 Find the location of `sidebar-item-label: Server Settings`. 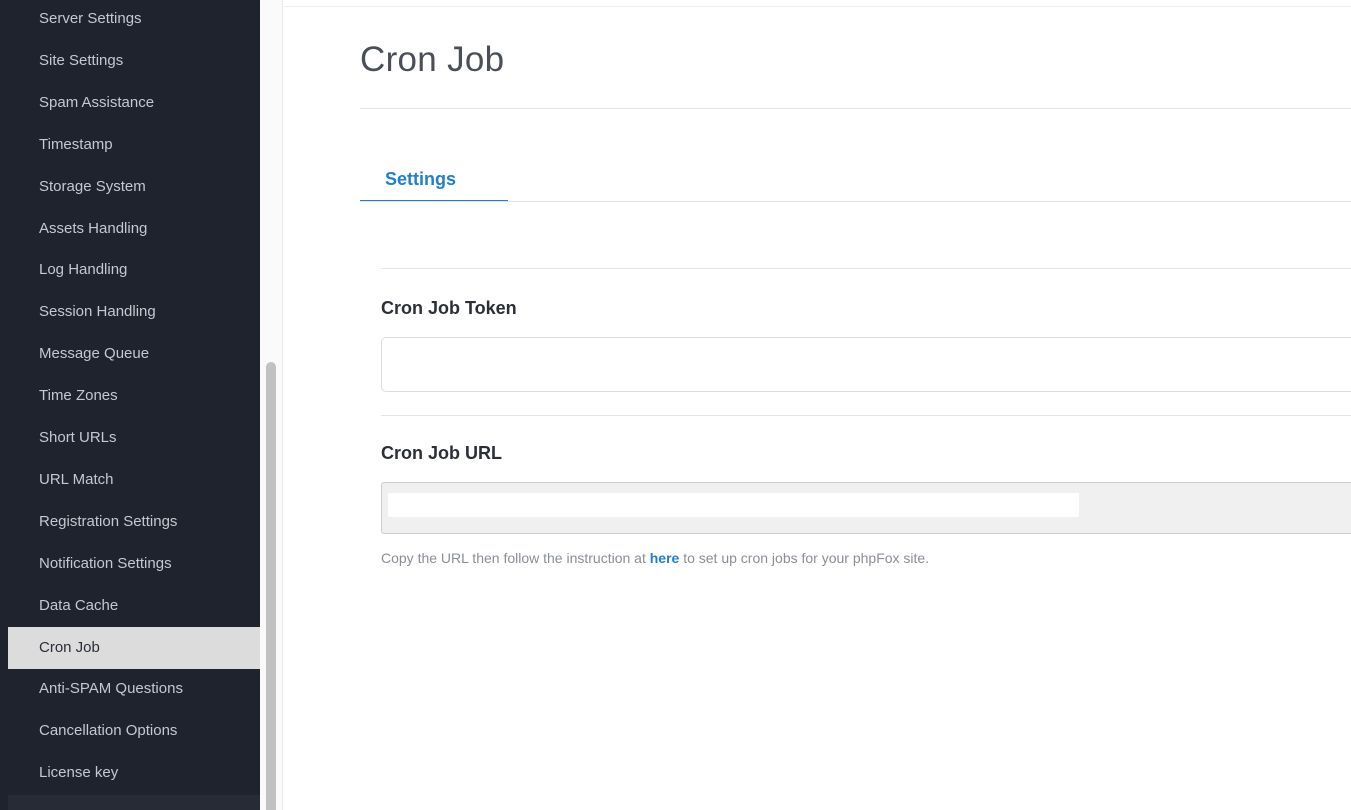

sidebar-item-label: Server Settings is located at coordinates (90, 18).